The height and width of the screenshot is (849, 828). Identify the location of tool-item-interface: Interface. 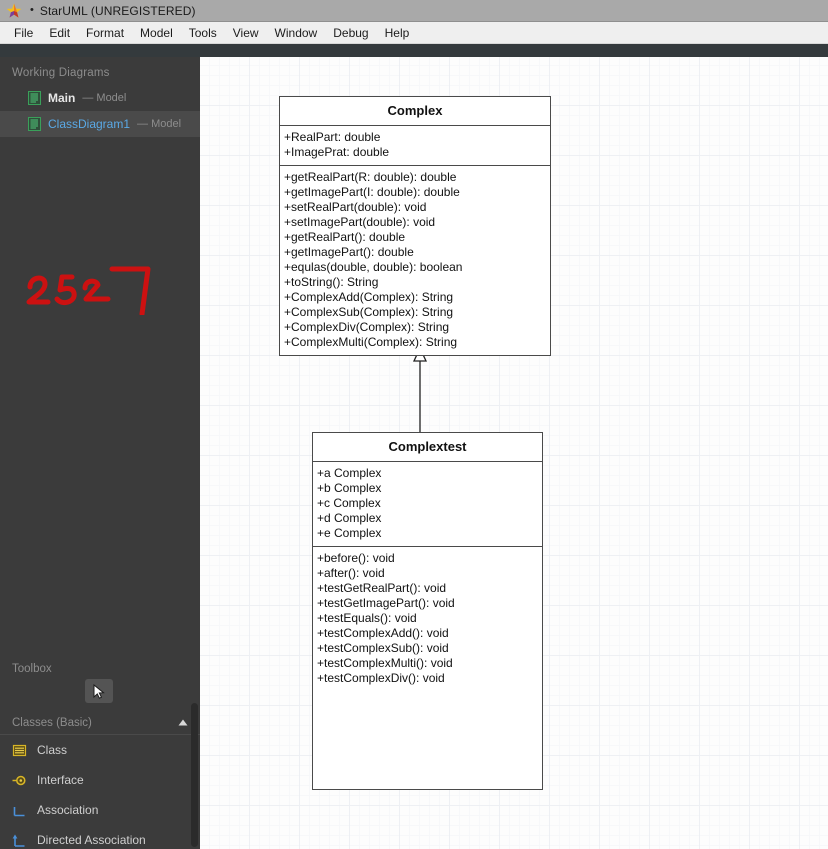
(100, 780).